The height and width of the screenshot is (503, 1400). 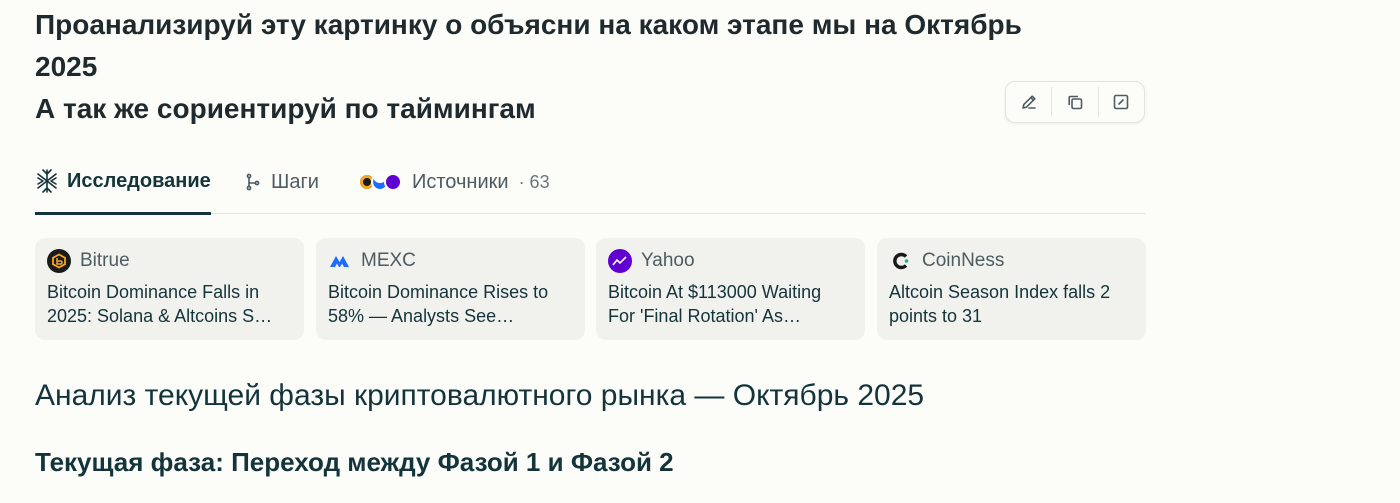 I want to click on pencil-icon, so click(x=1028, y=102).